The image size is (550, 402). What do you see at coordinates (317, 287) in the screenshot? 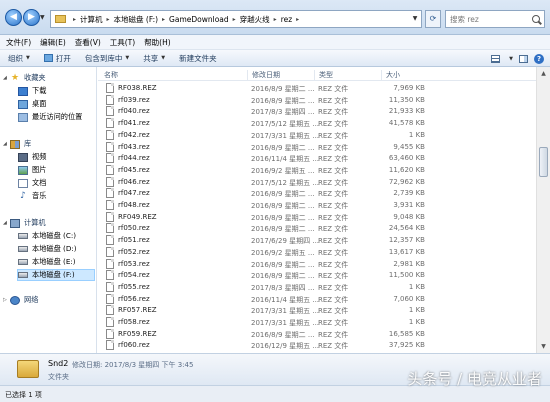
I see `file-row: rf055.rez 2017/8/3 星期四 ... REZ 文件 1 KB` at bounding box center [317, 287].